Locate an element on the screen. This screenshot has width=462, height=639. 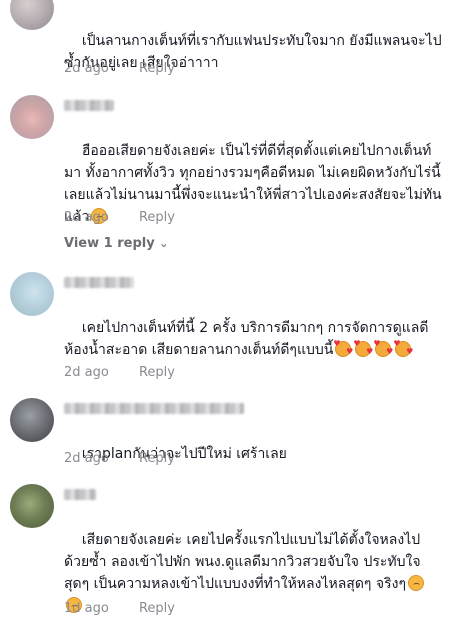
comment-date: 1d ago is located at coordinates (86, 608).